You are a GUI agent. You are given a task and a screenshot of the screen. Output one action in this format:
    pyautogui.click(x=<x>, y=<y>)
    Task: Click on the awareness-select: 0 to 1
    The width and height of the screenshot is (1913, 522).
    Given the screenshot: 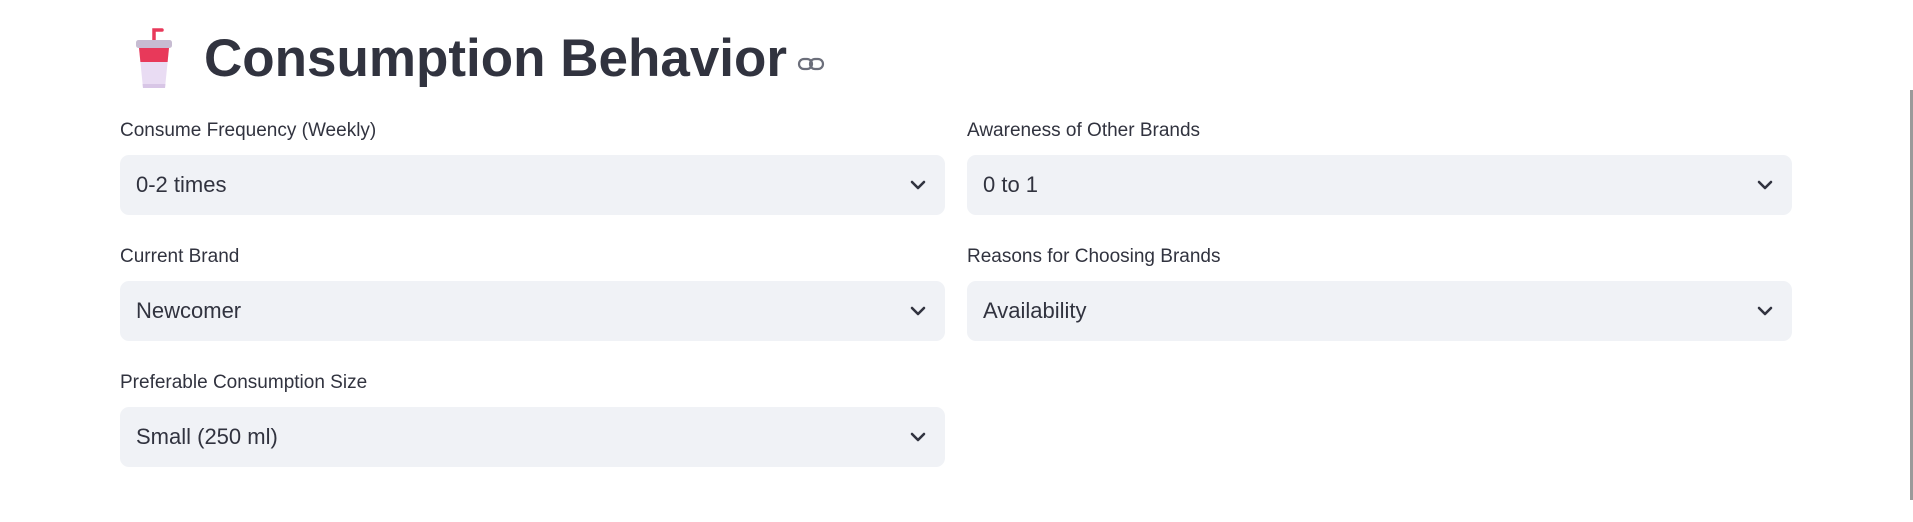 What is the action you would take?
    pyautogui.click(x=1379, y=185)
    